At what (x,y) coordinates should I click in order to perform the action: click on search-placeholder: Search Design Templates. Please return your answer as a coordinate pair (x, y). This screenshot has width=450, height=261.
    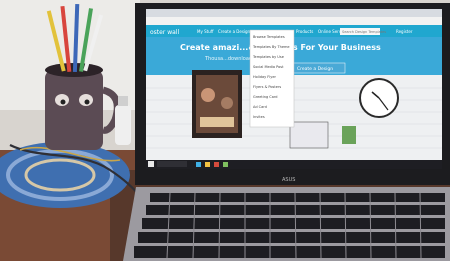
    Looking at the image, I should click on (364, 32).